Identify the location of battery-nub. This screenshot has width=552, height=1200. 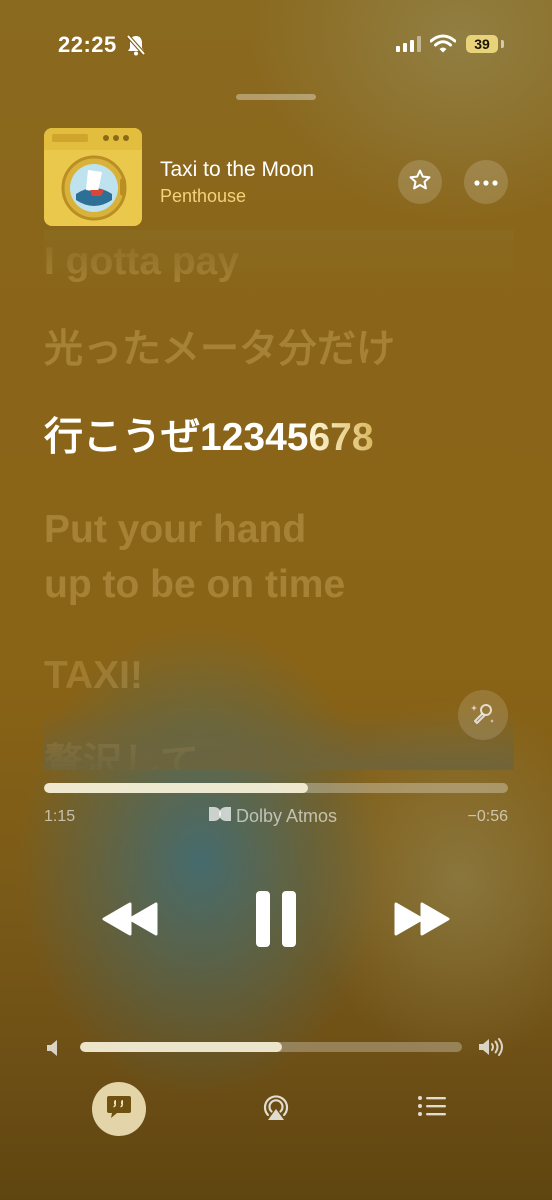
(502, 44).